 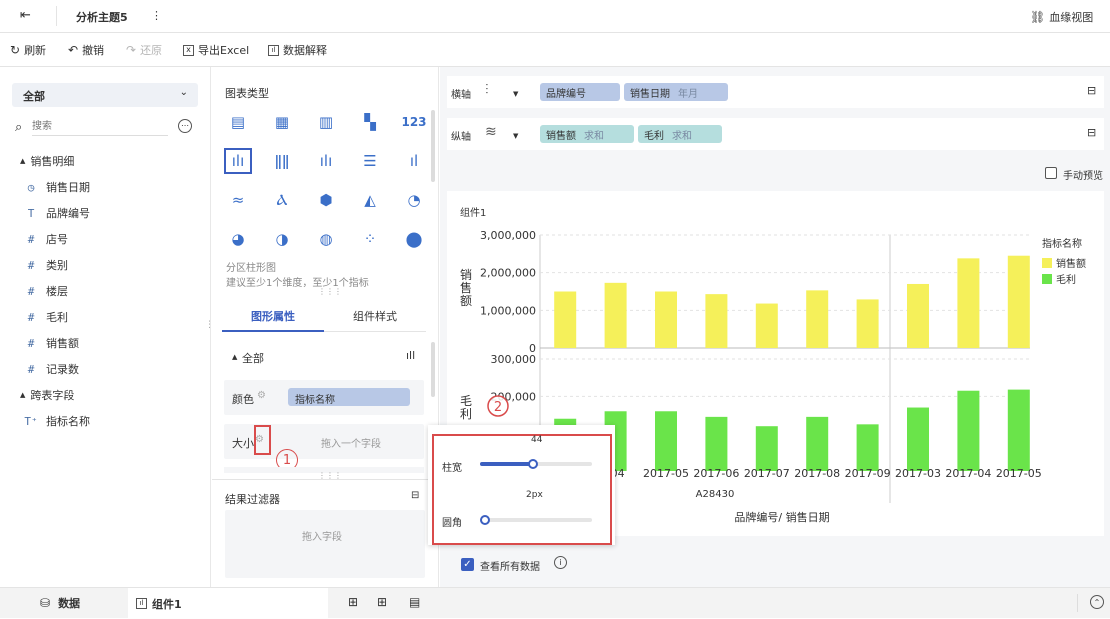 What do you see at coordinates (1091, 132) in the screenshot?
I see `y-axis-lock-icon: ⊟` at bounding box center [1091, 132].